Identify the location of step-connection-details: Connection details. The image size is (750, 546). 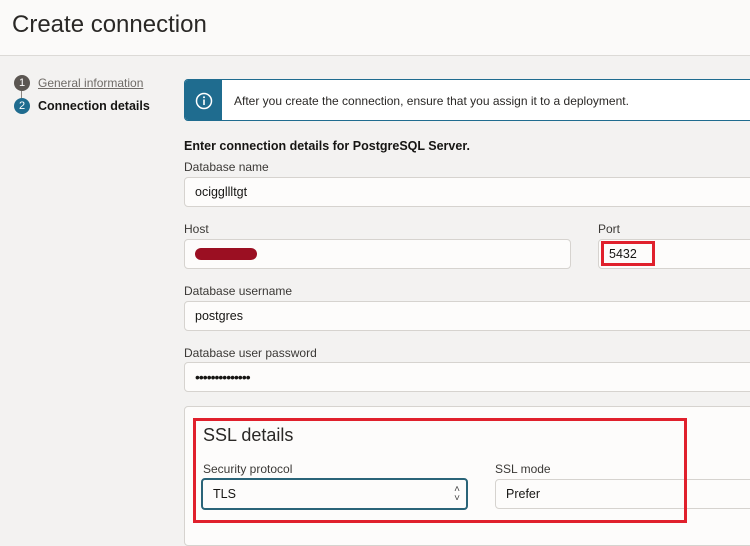
(94, 106).